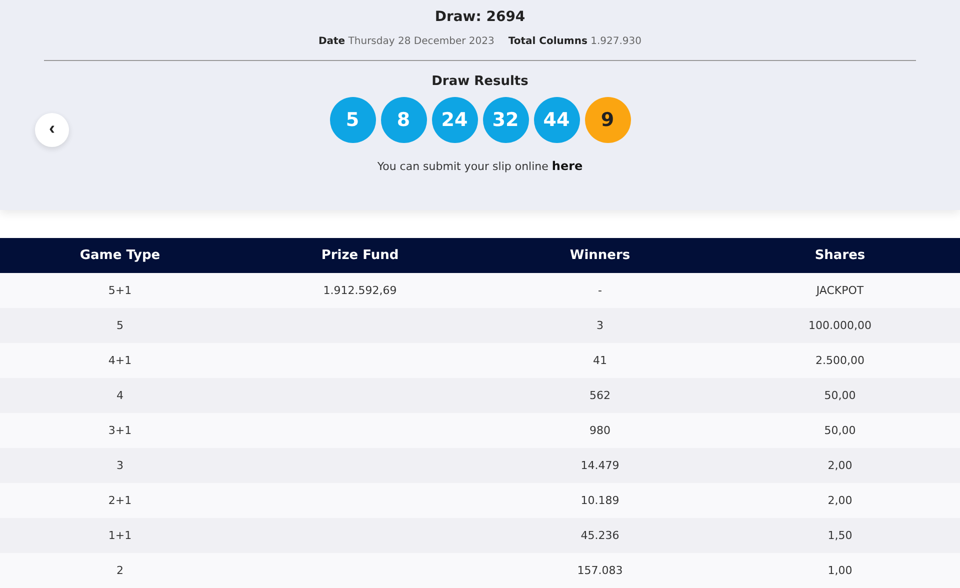 The image size is (960, 588). I want to click on table-cell: 41, so click(600, 360).